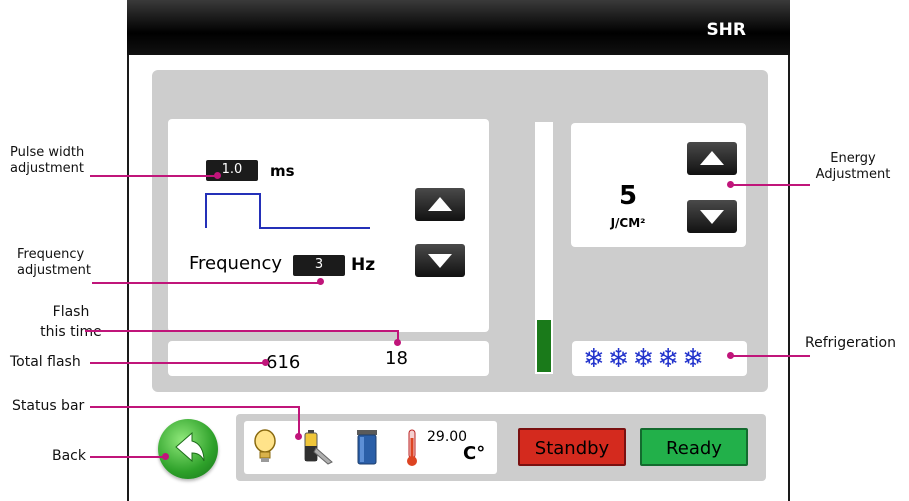 This screenshot has width=909, height=501. Describe the element at coordinates (363, 265) in the screenshot. I see `frequency-unit: Hz` at that location.